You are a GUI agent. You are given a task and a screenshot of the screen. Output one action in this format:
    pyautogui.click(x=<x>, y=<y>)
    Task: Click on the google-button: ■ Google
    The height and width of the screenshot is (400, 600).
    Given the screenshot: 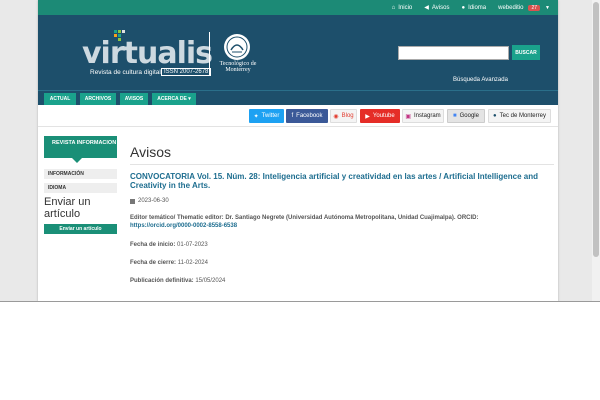 What is the action you would take?
    pyautogui.click(x=466, y=116)
    